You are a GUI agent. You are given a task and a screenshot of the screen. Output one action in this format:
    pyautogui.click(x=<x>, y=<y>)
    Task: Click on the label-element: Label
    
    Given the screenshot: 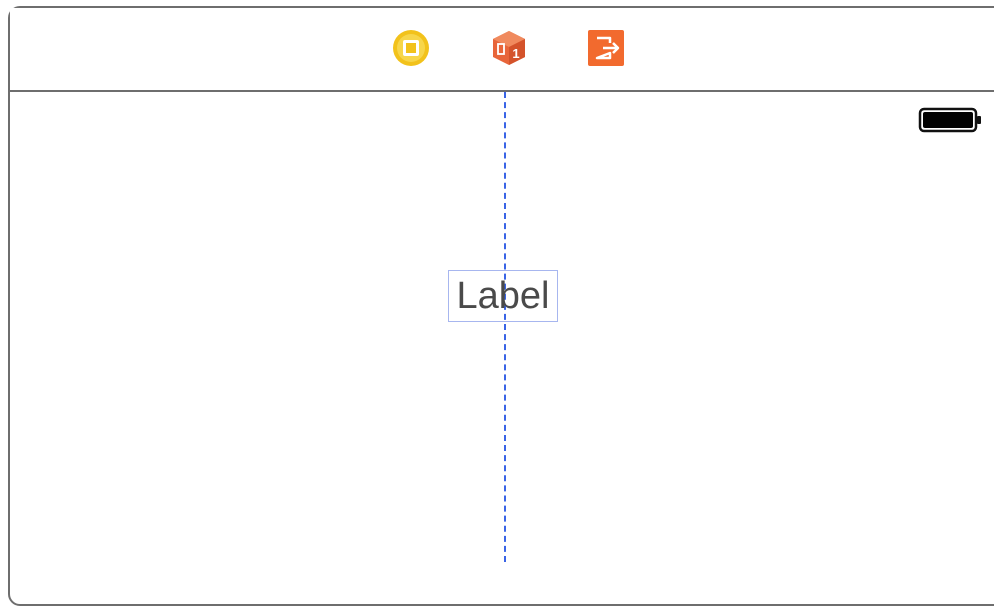 What is the action you would take?
    pyautogui.click(x=503, y=296)
    